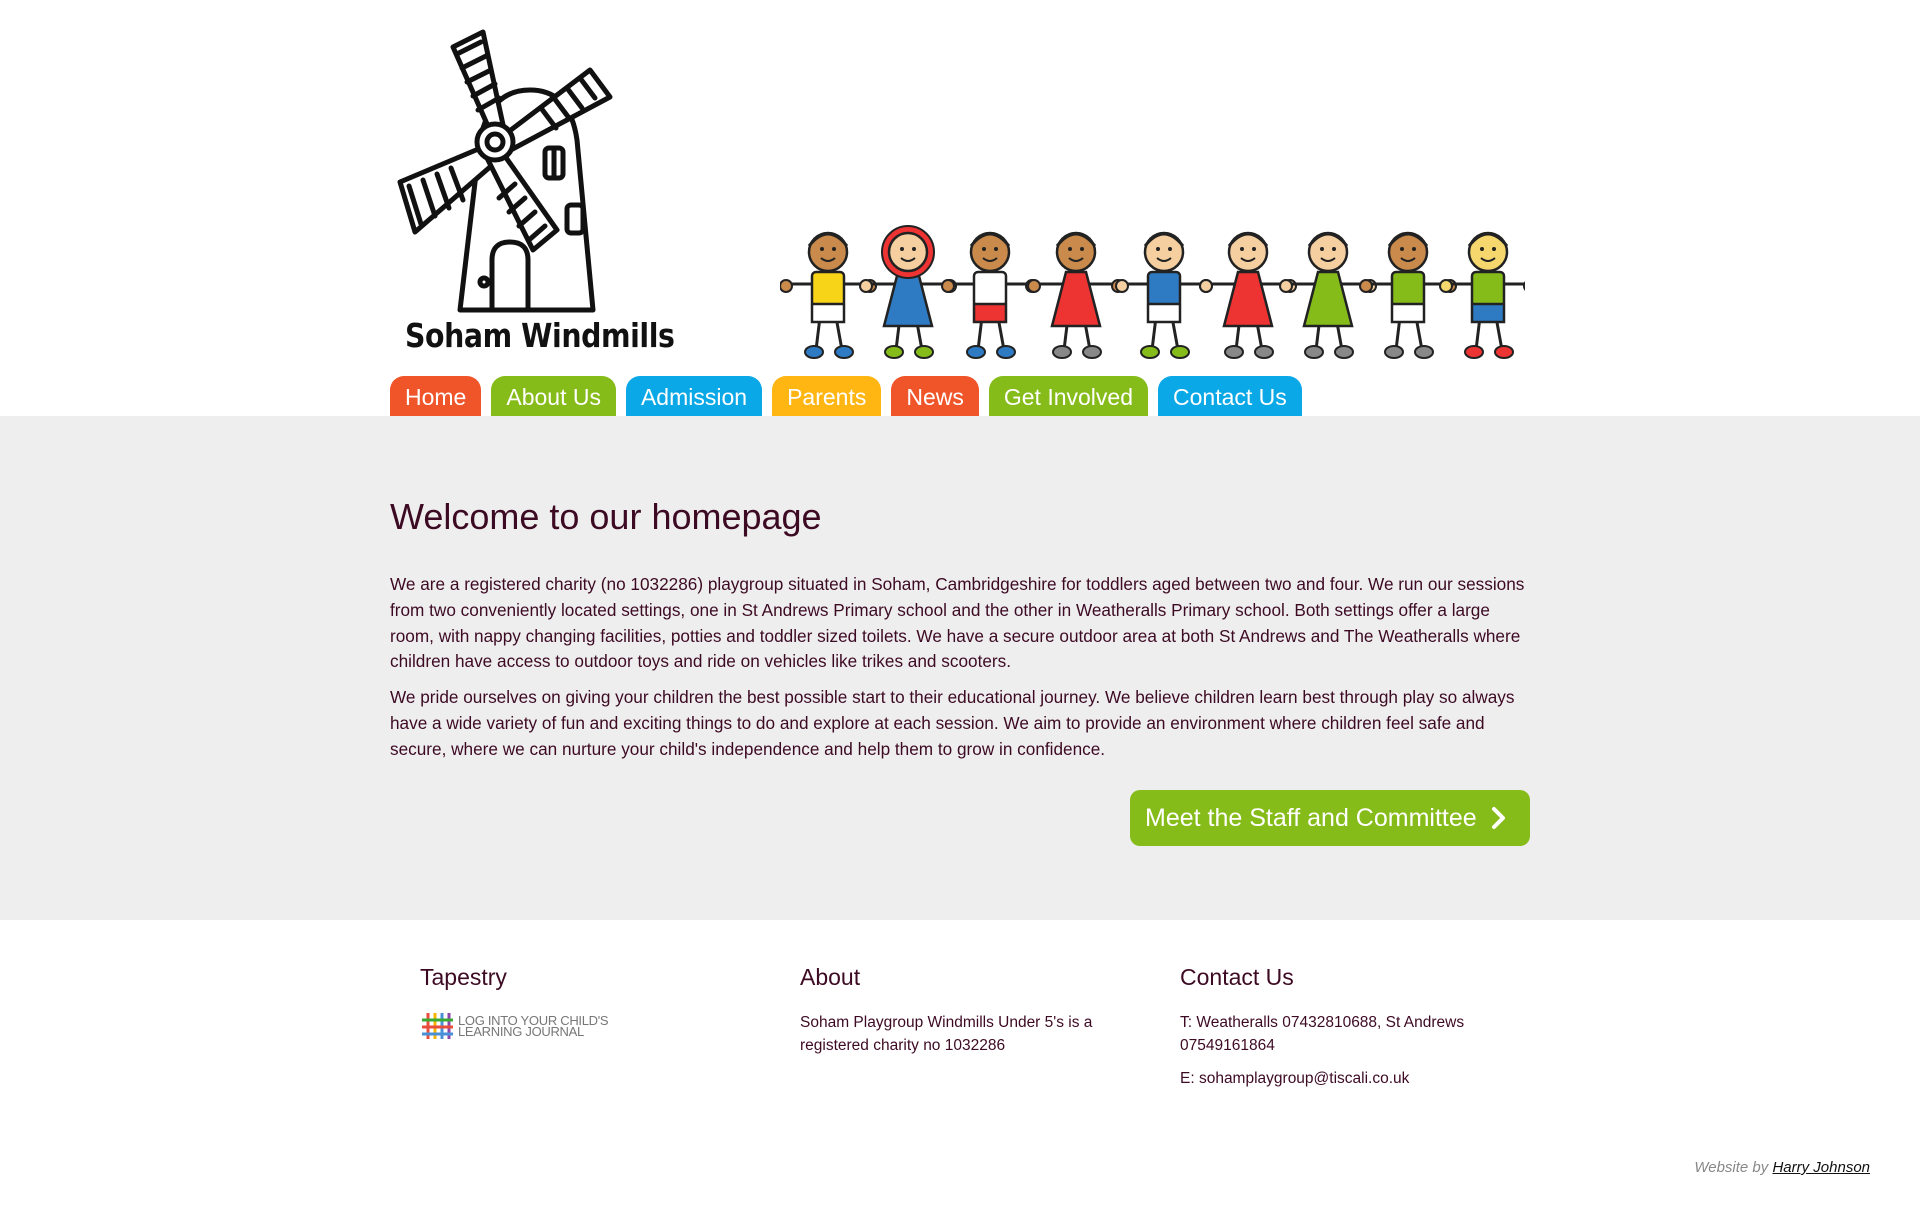 This screenshot has width=1920, height=1229. What do you see at coordinates (908, 252) in the screenshot?
I see `child-face` at bounding box center [908, 252].